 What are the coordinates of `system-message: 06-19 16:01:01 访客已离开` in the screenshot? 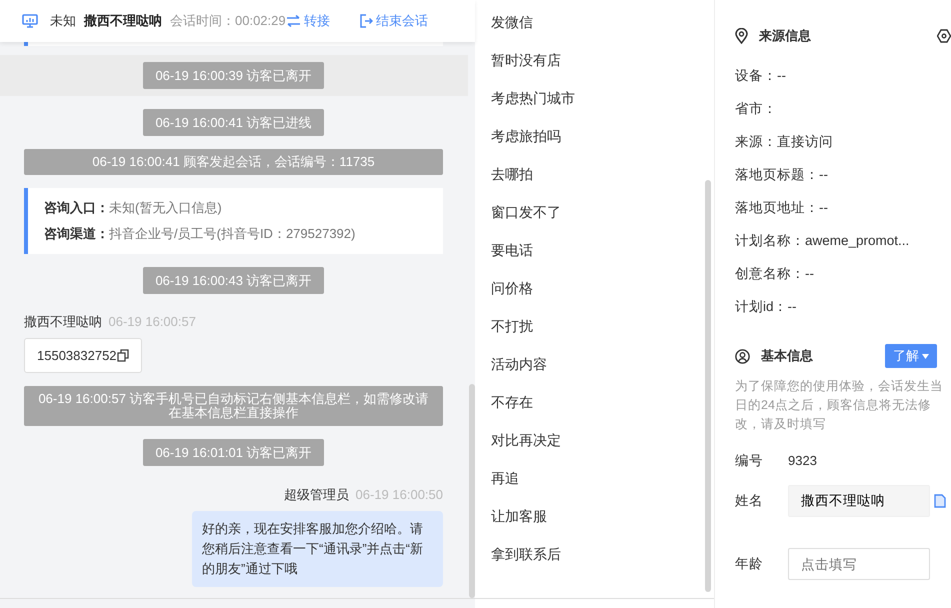 It's located at (233, 452).